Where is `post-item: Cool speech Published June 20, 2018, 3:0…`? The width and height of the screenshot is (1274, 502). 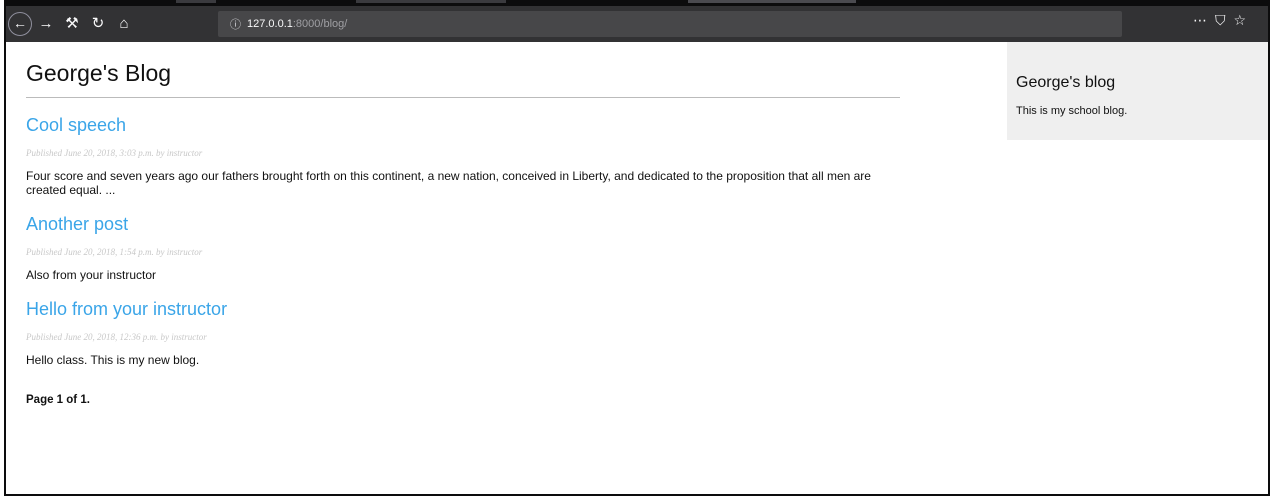 post-item: Cool speech Published June 20, 2018, 3:0… is located at coordinates (463, 156).